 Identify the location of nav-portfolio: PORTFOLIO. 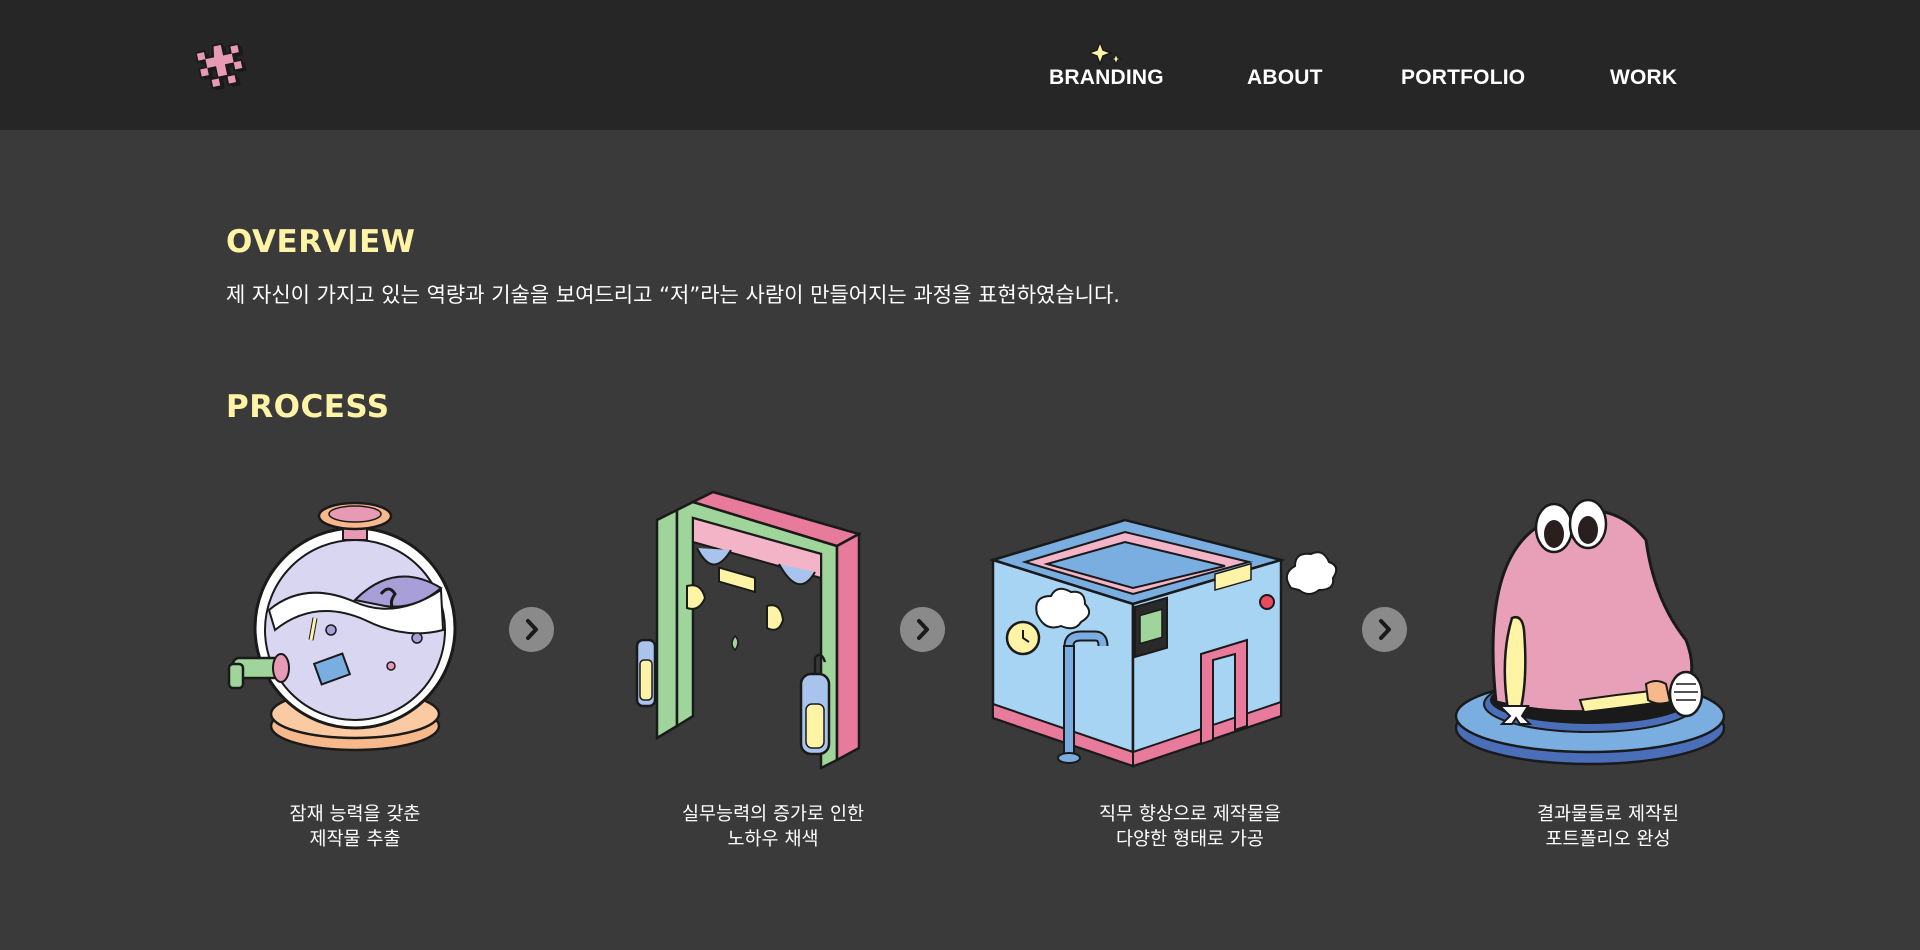
(1463, 78).